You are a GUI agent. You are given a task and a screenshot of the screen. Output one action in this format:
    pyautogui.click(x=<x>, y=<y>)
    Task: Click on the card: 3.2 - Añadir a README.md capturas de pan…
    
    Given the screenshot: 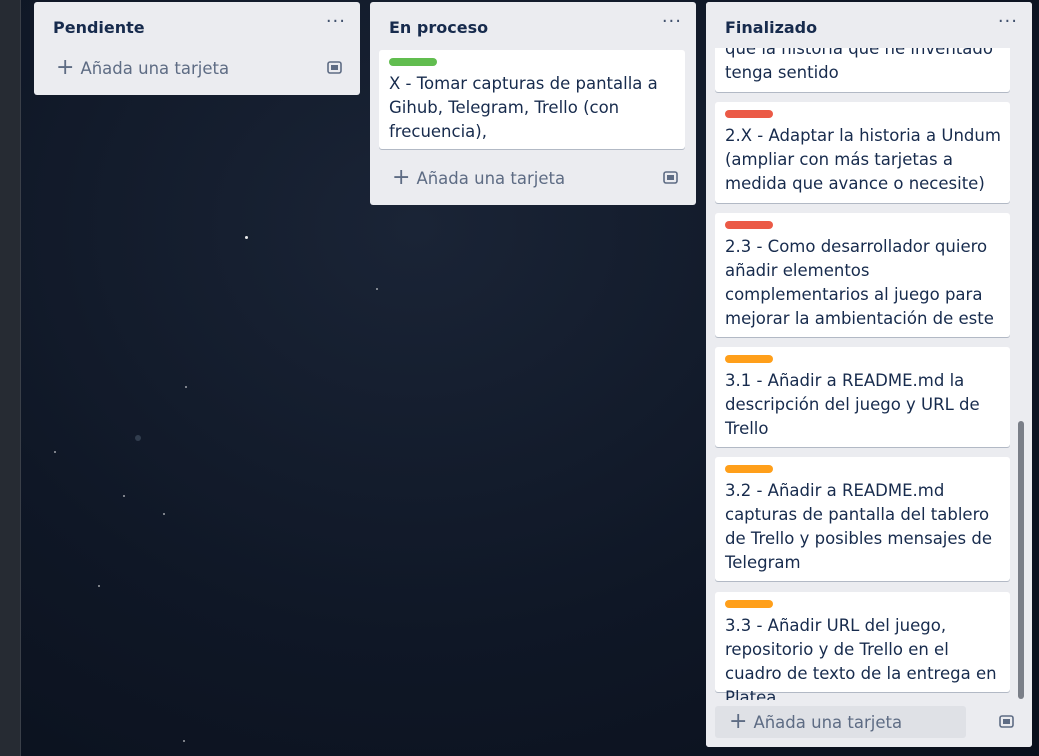 What is the action you would take?
    pyautogui.click(x=862, y=519)
    